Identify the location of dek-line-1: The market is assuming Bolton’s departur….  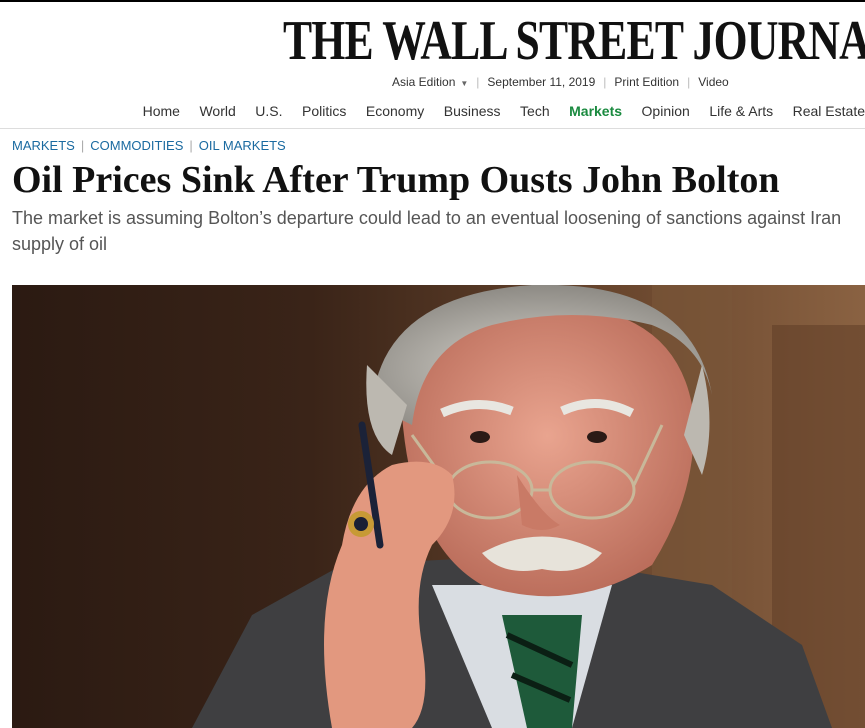
(427, 218).